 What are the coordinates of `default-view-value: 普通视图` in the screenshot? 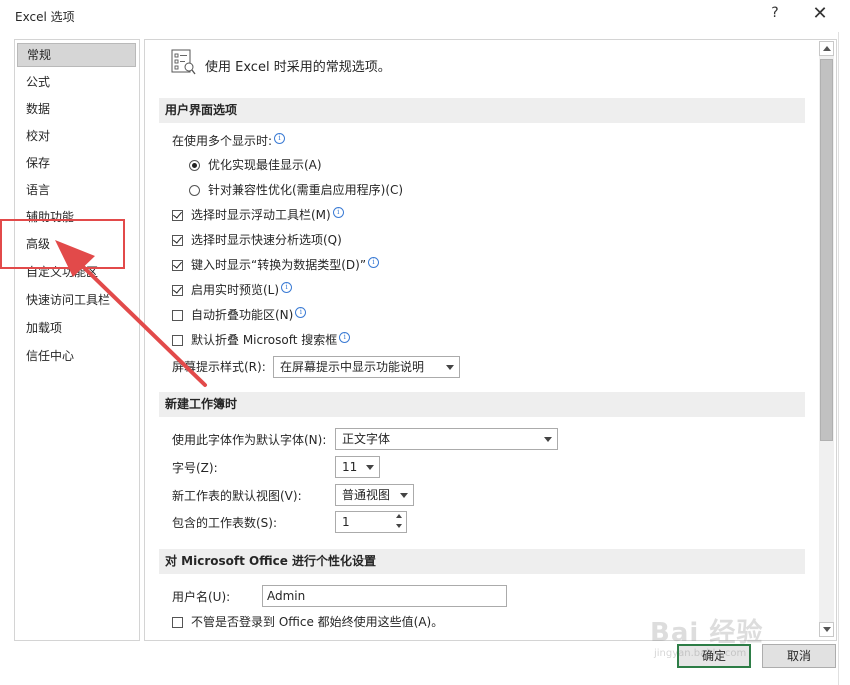 It's located at (366, 495).